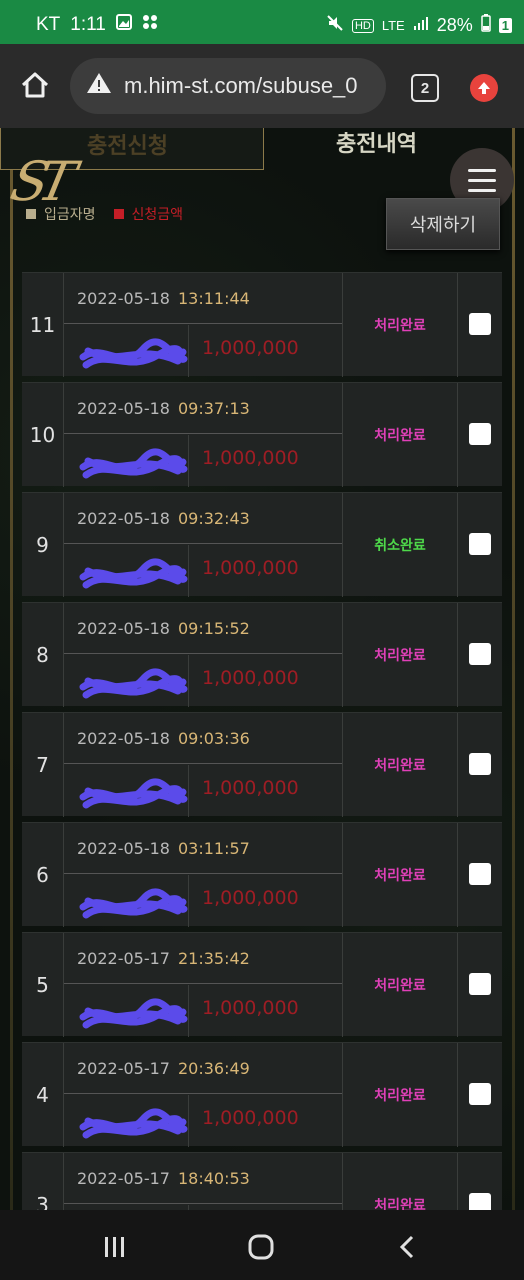 This screenshot has width=524, height=1280. Describe the element at coordinates (425, 88) in the screenshot. I see `tab-switcher-button: 2` at that location.